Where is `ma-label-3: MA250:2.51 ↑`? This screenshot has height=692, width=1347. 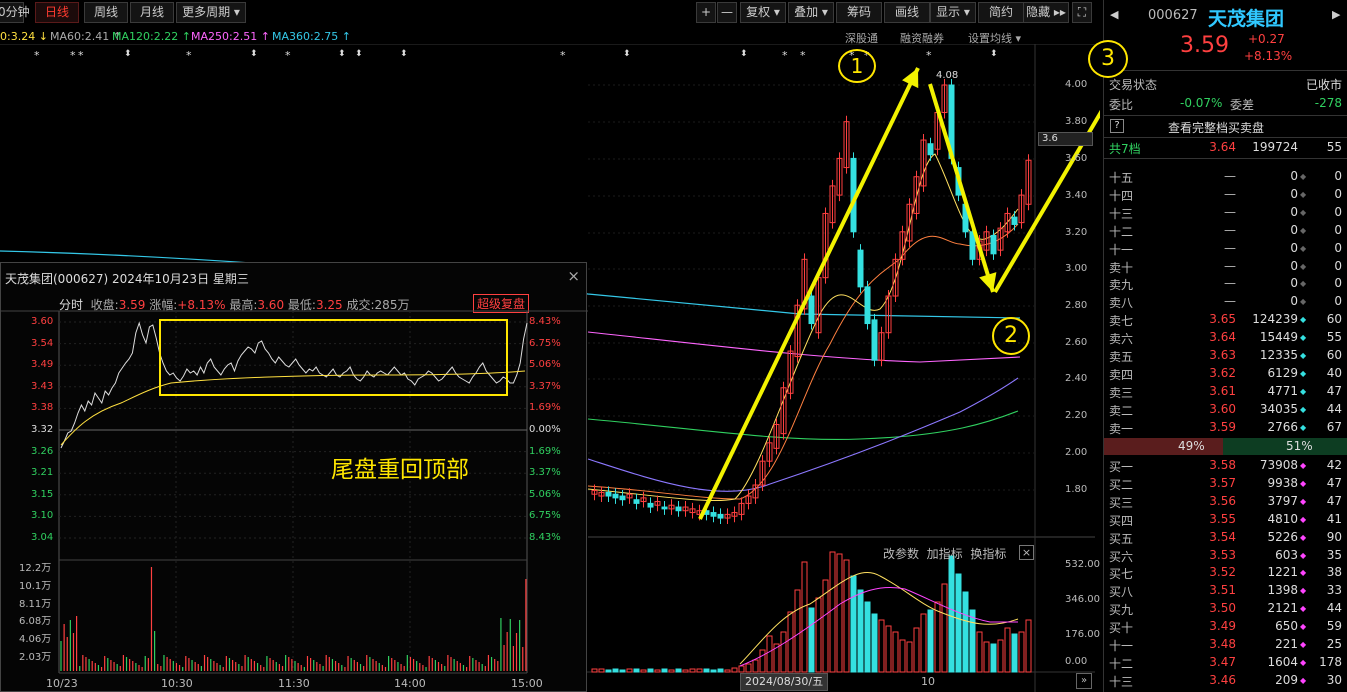
ma-label-3: MA250:2.51 ↑ is located at coordinates (230, 36).